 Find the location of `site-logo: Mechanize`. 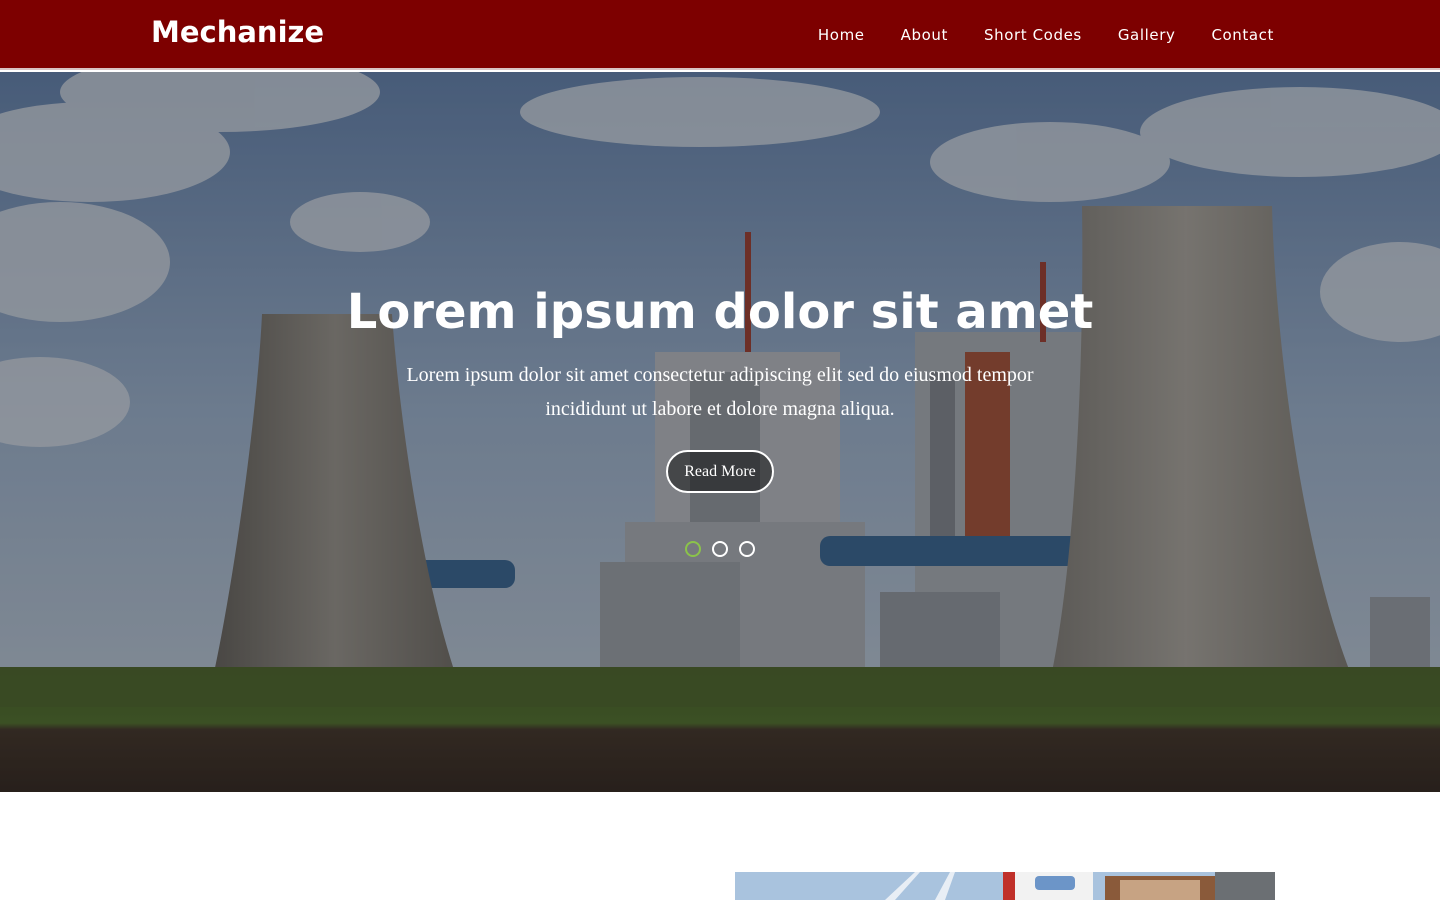

site-logo: Mechanize is located at coordinates (237, 32).